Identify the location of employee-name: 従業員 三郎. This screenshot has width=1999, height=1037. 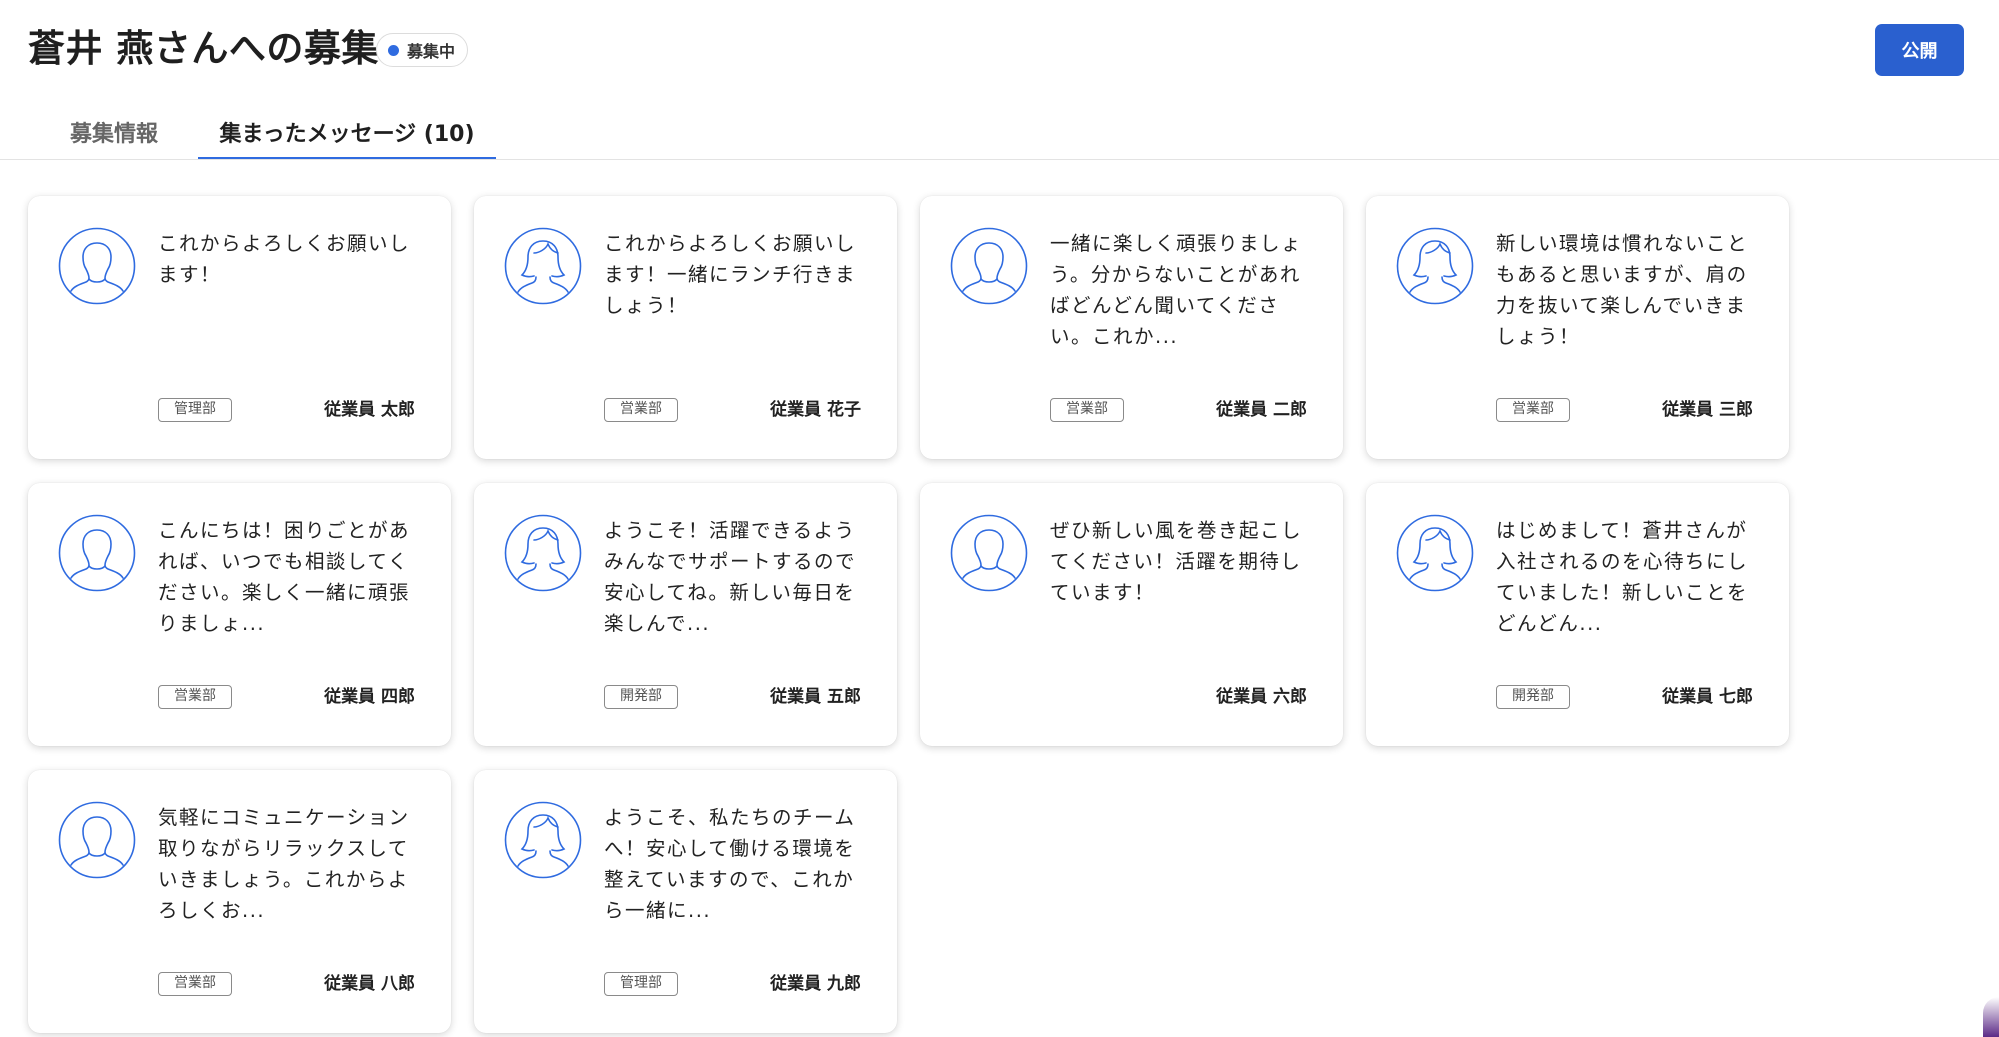
(1707, 410).